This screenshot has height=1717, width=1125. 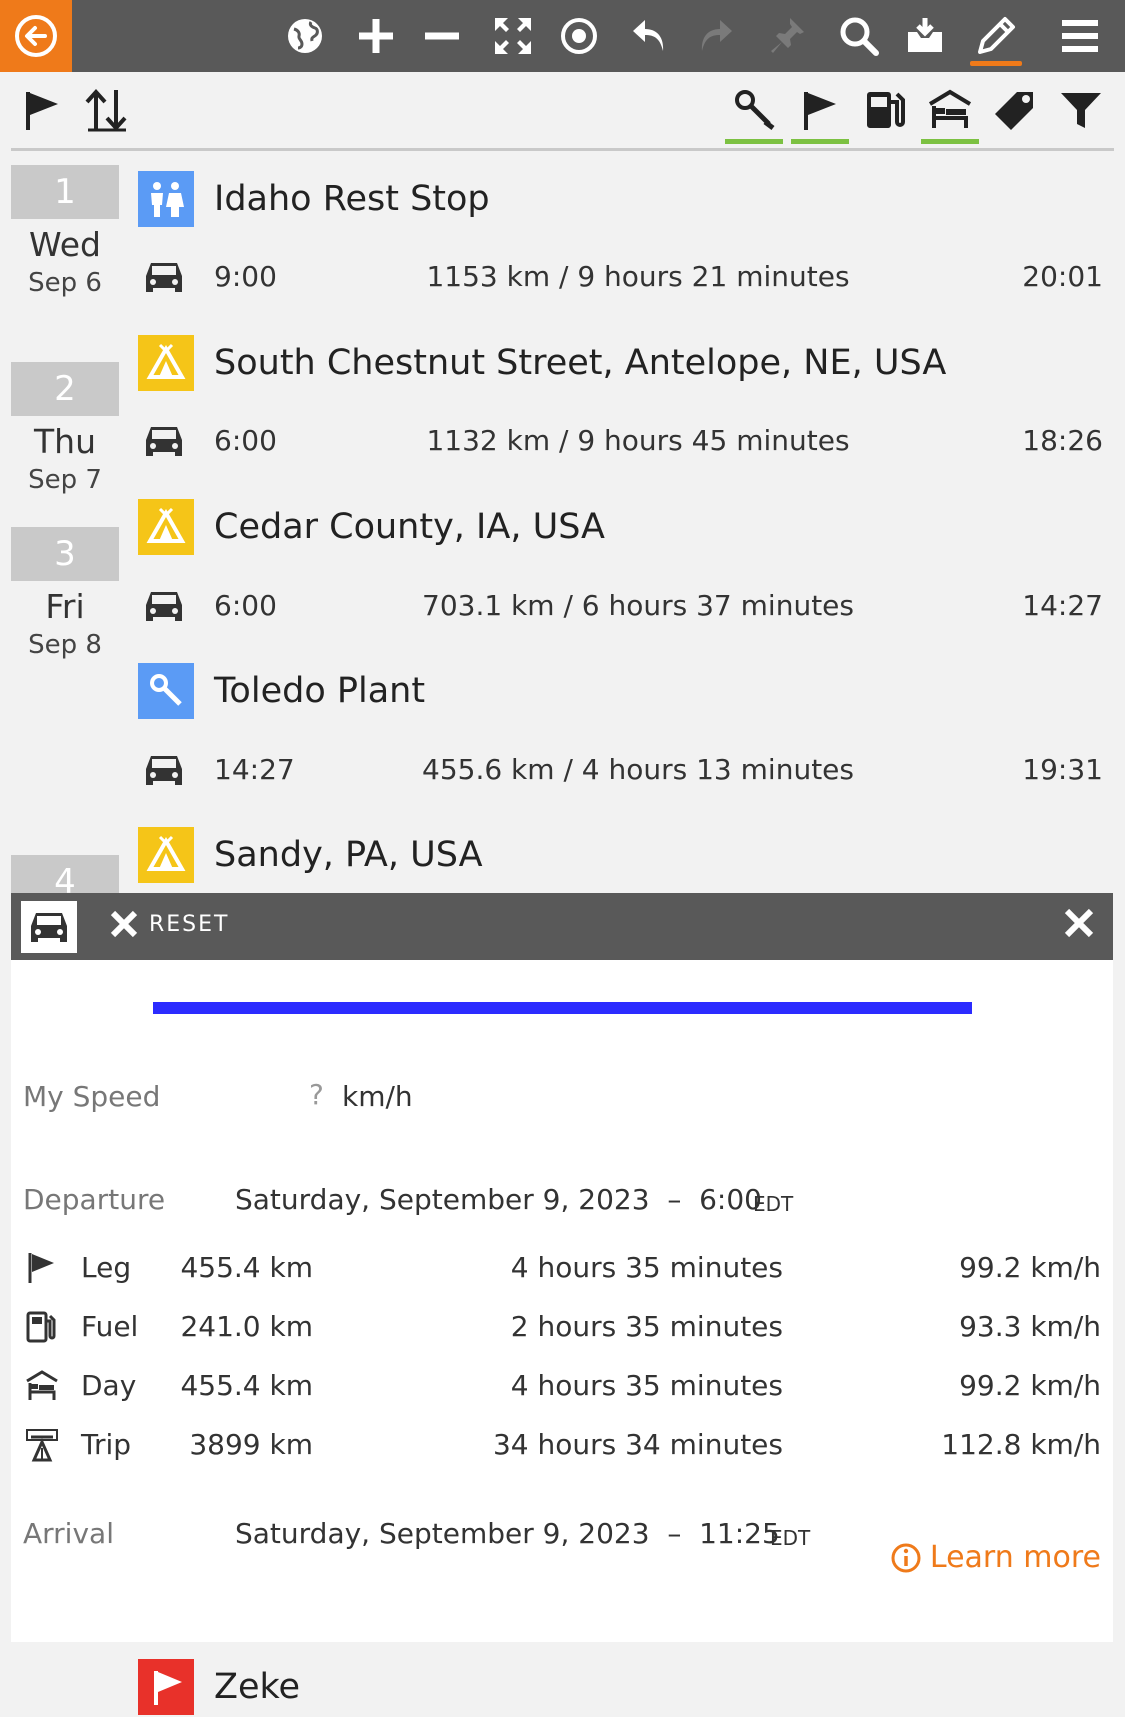 I want to click on learn-more-link: Learn more, so click(x=995, y=1557).